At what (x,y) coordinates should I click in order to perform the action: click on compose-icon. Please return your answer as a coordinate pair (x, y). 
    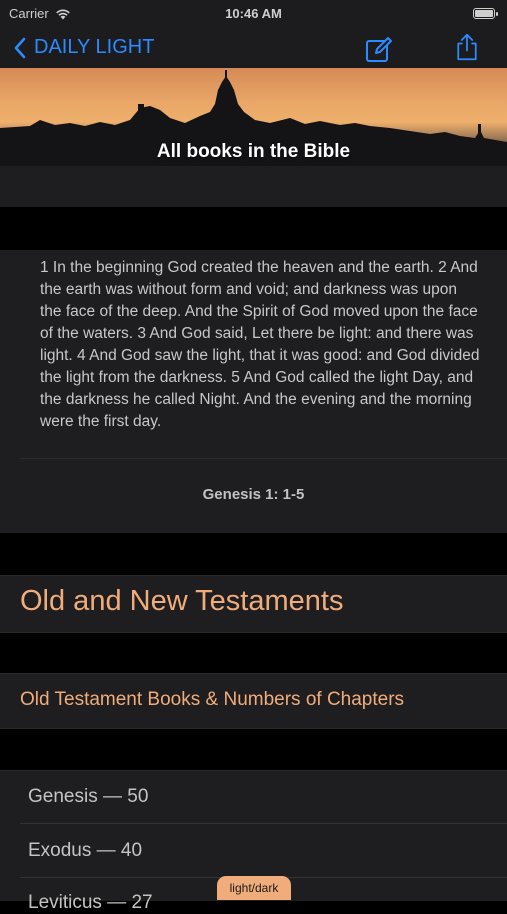
    Looking at the image, I should click on (379, 50).